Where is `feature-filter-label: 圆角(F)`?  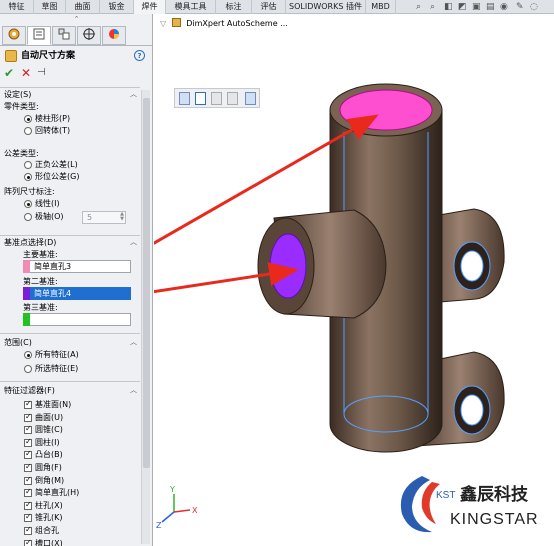 feature-filter-label: 圆角(F) is located at coordinates (48, 467).